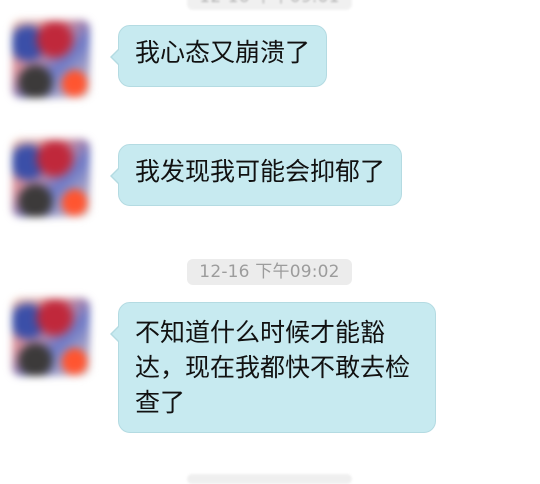  What do you see at coordinates (269, 5) in the screenshot?
I see `timestamp-top: 12-16 下午09:01` at bounding box center [269, 5].